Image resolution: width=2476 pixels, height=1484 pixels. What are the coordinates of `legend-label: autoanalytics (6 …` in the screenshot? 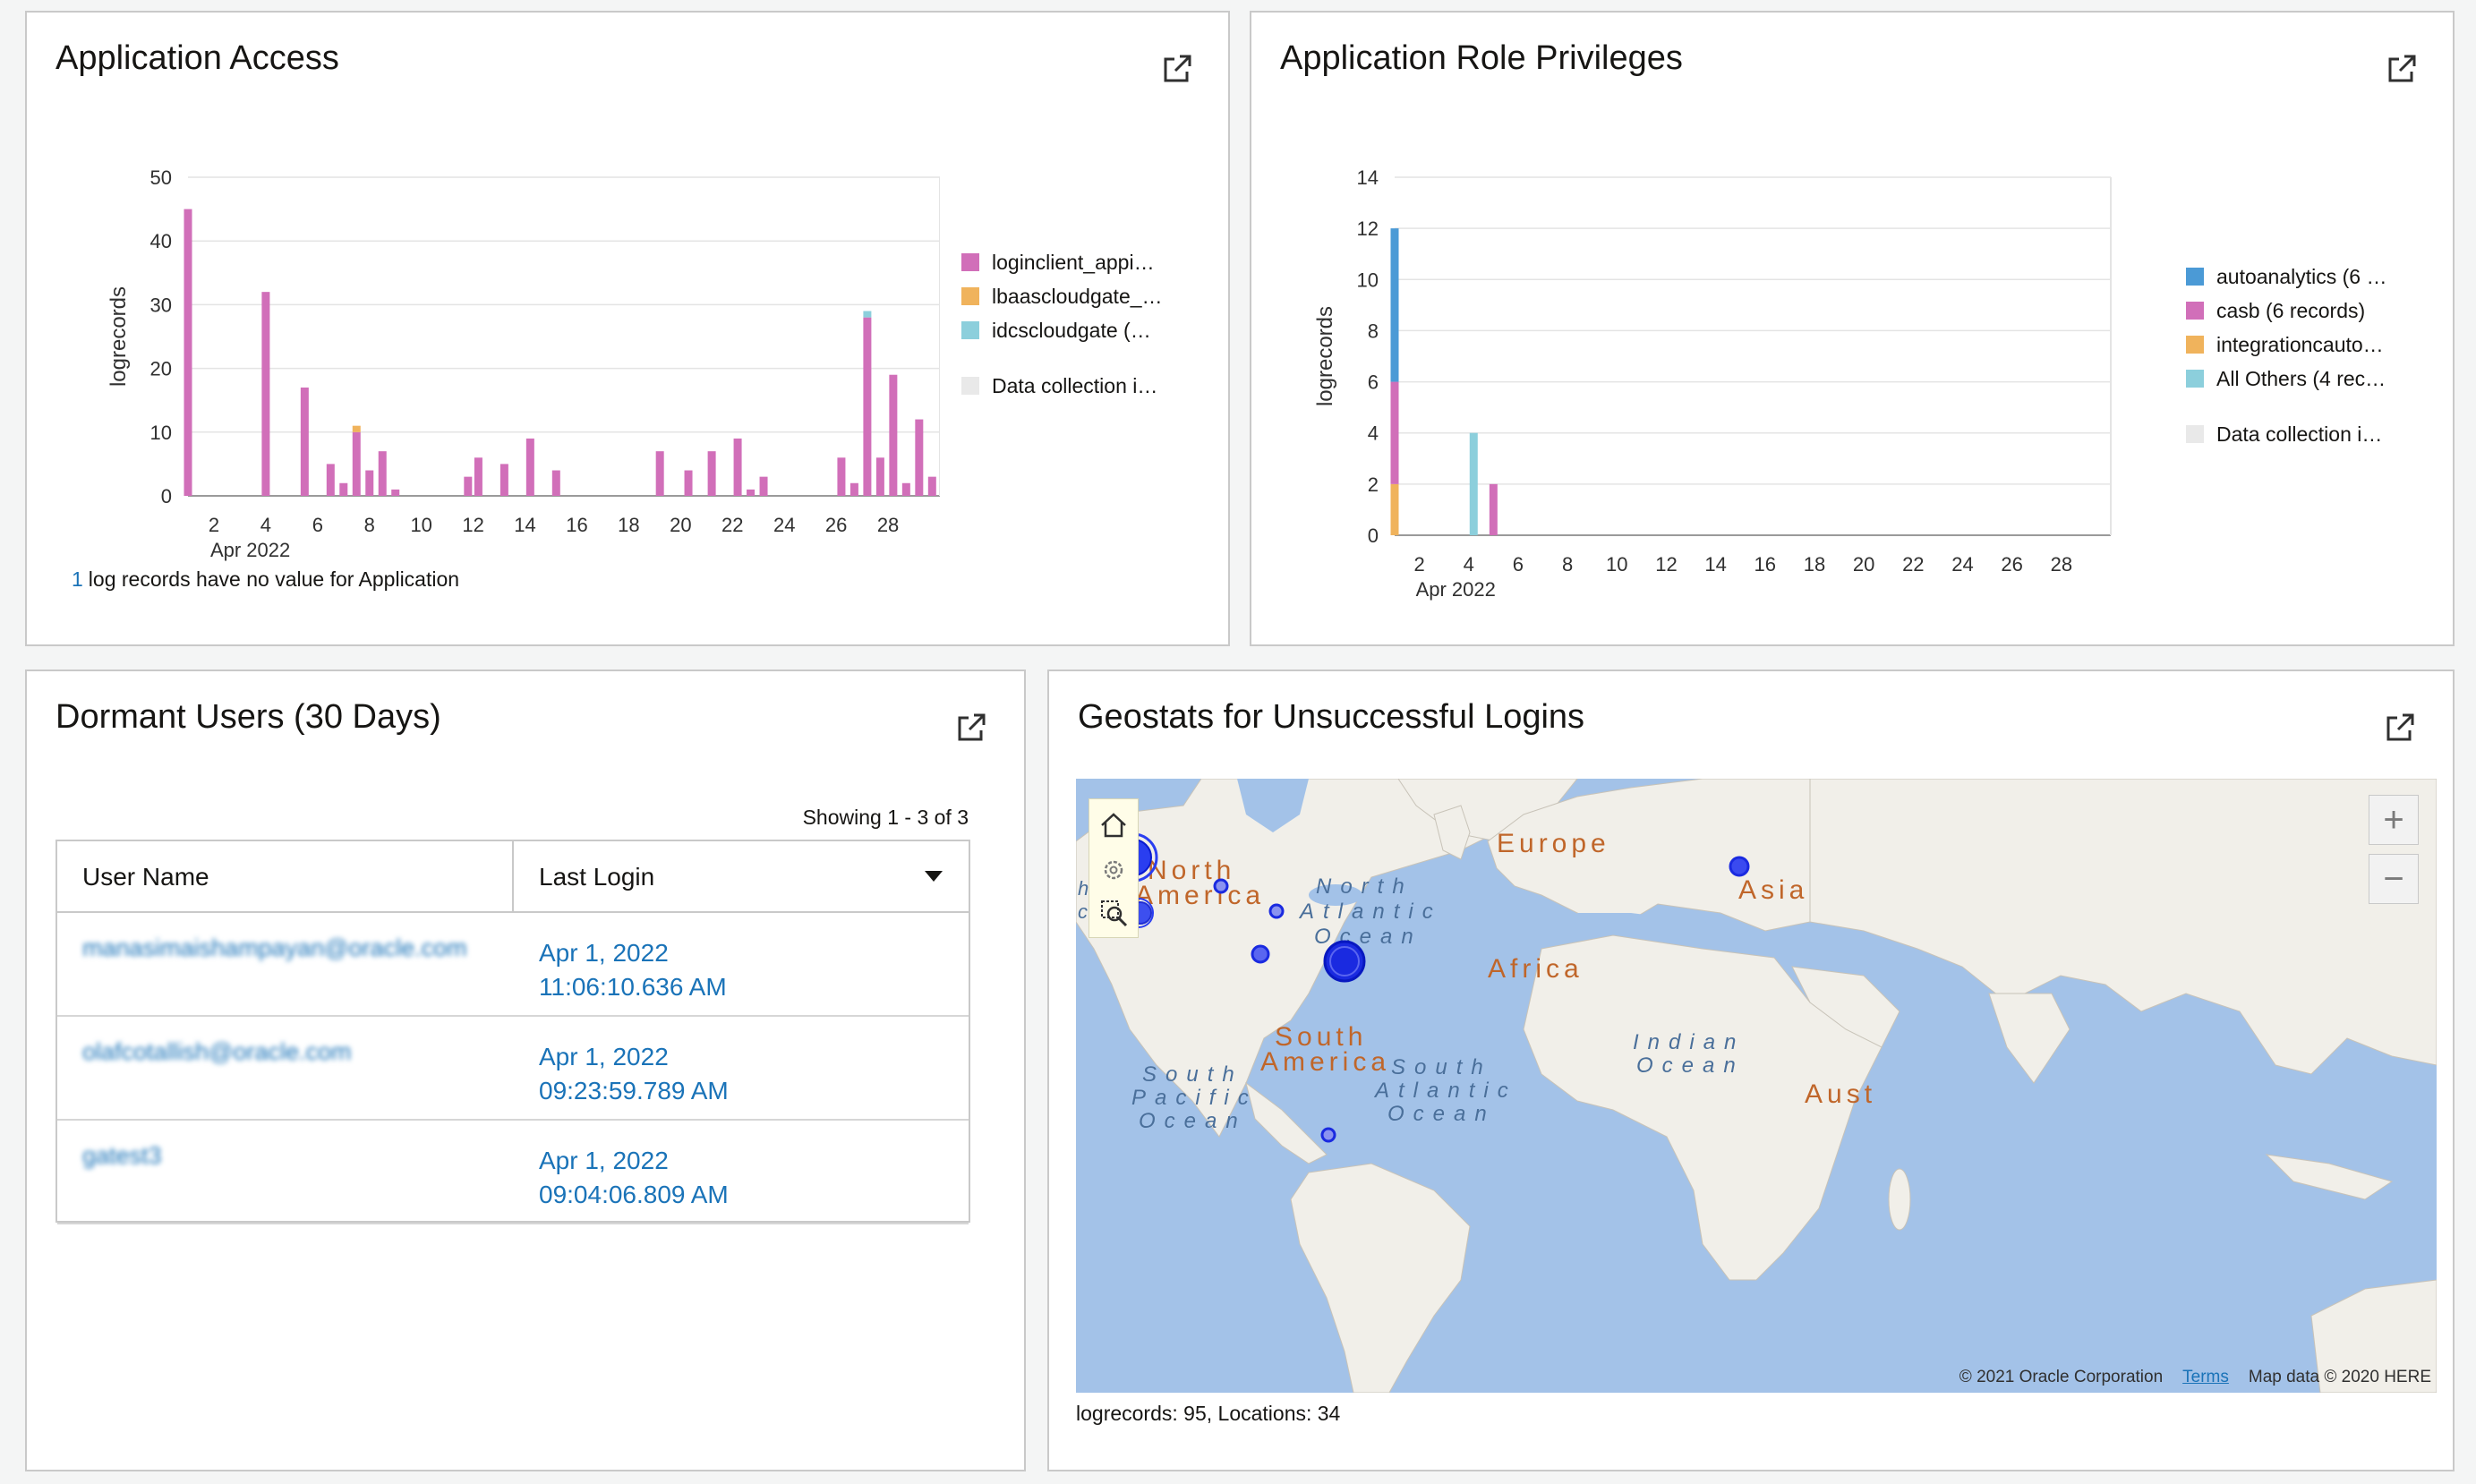 It's located at (2301, 276).